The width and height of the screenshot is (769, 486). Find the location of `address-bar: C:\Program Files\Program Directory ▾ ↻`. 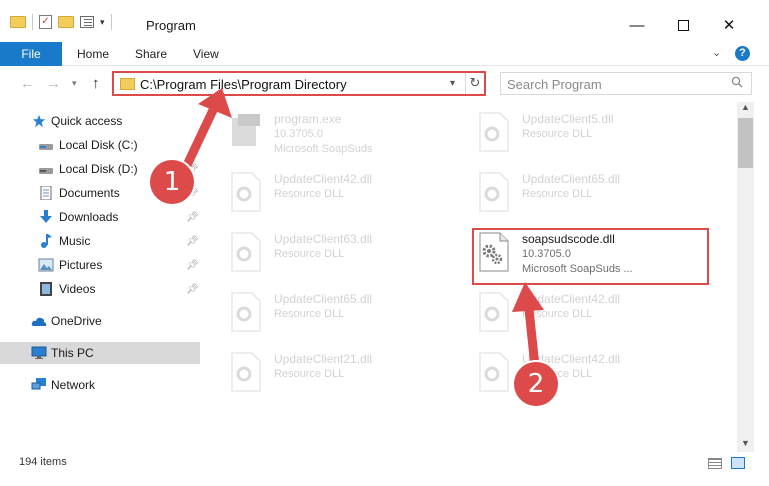

address-bar: C:\Program Files\Program Directory ▾ ↻ is located at coordinates (299, 83).